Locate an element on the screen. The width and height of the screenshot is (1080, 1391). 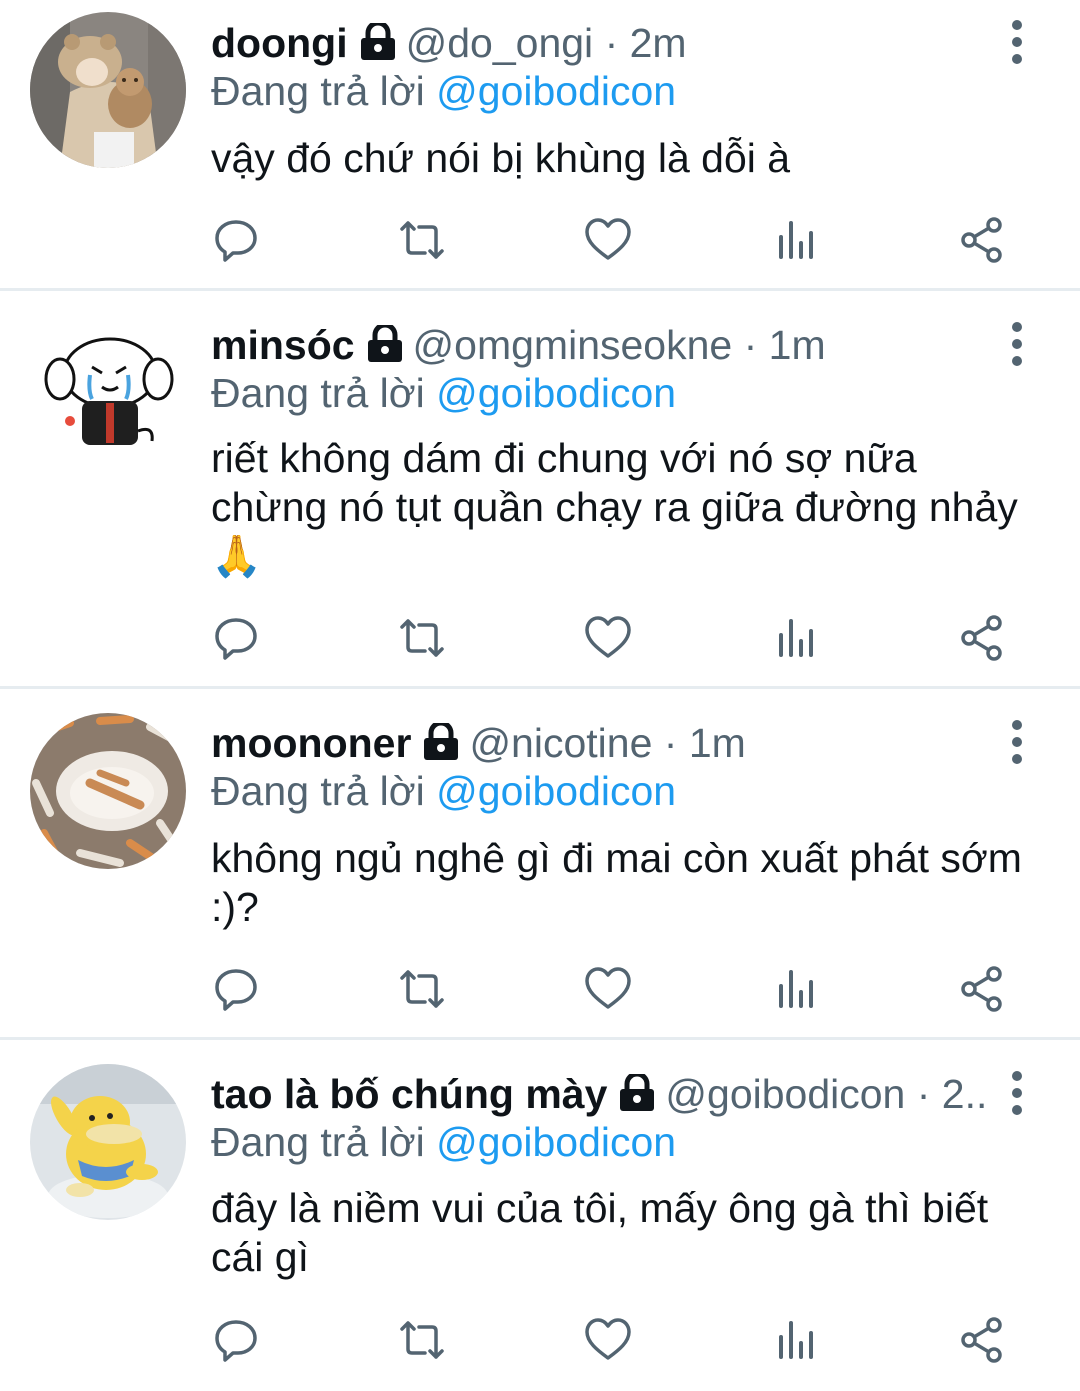
tweet-header: minsóc @omgminseokne · 1m is located at coordinates (585, 345).